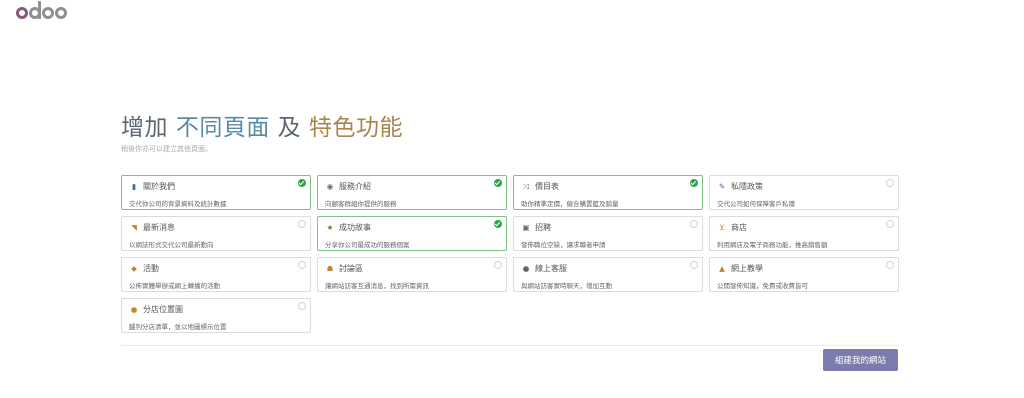  What do you see at coordinates (608, 233) in the screenshot?
I see `feature-card: ▣ 招聘發佈職位空缺，讓求職者申請` at bounding box center [608, 233].